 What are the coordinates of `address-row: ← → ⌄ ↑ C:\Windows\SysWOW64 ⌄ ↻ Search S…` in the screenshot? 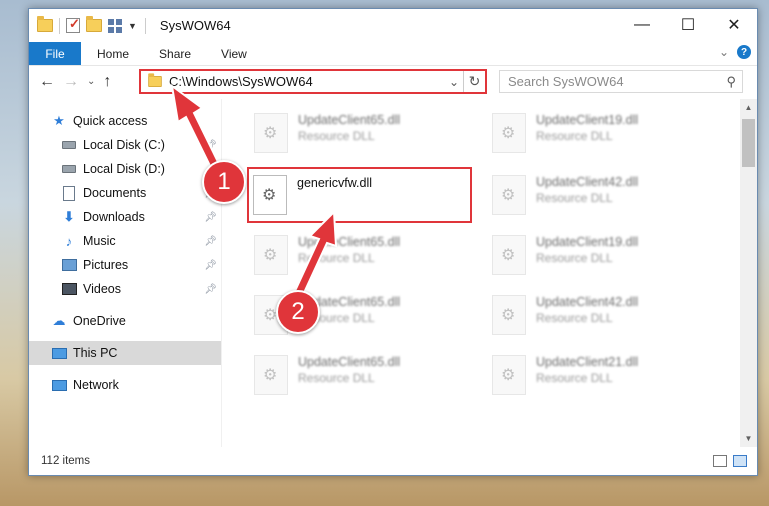 It's located at (393, 81).